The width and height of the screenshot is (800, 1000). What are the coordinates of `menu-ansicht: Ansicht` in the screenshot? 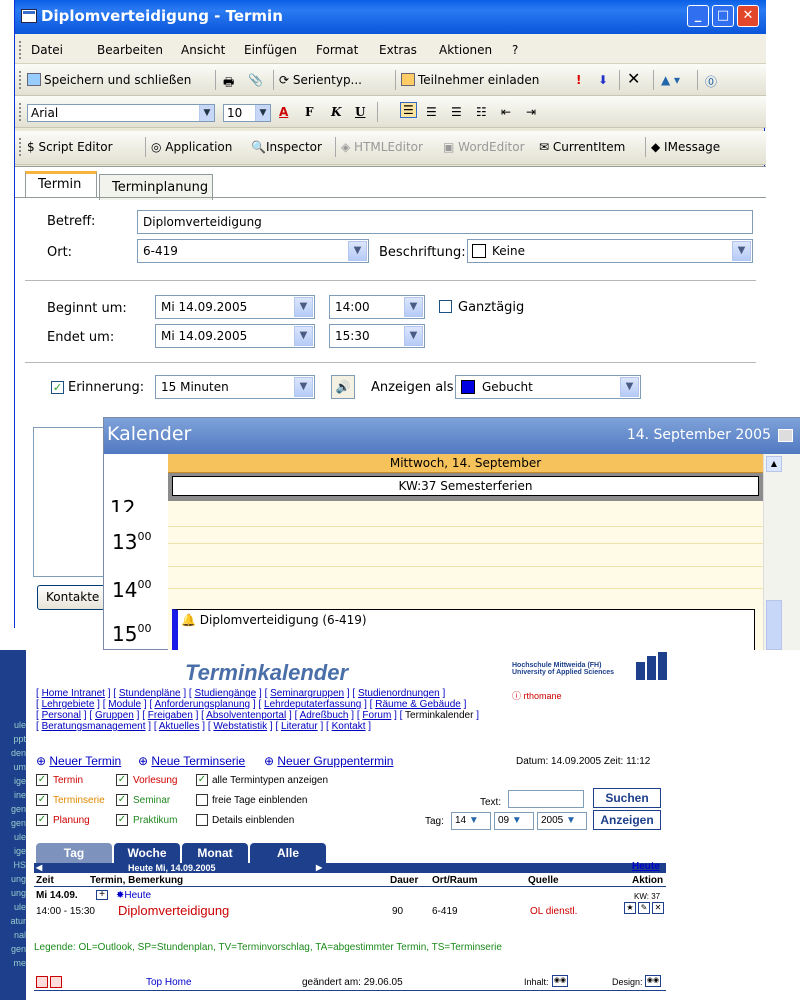 It's located at (203, 50).